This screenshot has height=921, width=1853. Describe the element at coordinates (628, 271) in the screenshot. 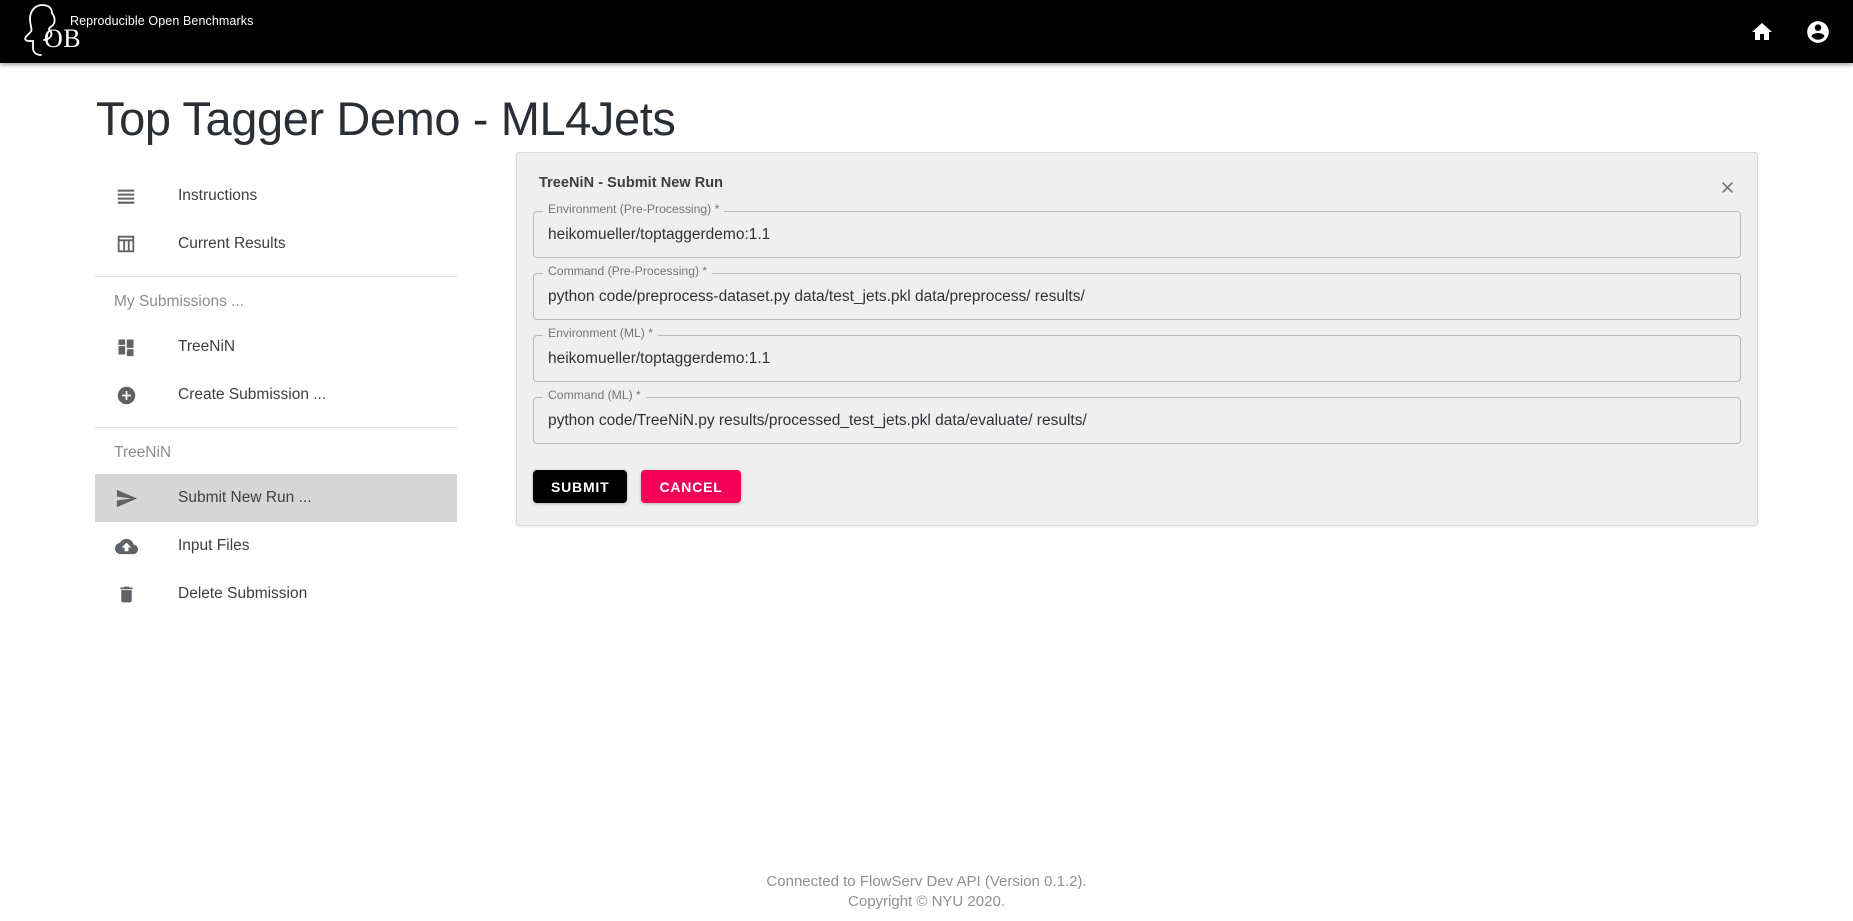

I see `field-label: Command (Pre-Processing) *` at that location.